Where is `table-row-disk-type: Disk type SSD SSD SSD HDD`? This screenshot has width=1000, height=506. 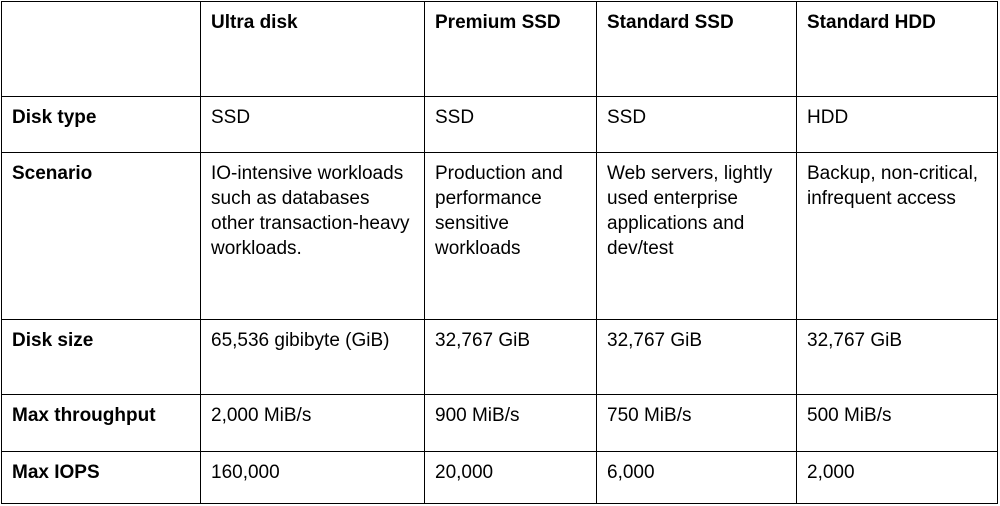
table-row-disk-type: Disk type SSD SSD SSD HDD is located at coordinates (499, 124).